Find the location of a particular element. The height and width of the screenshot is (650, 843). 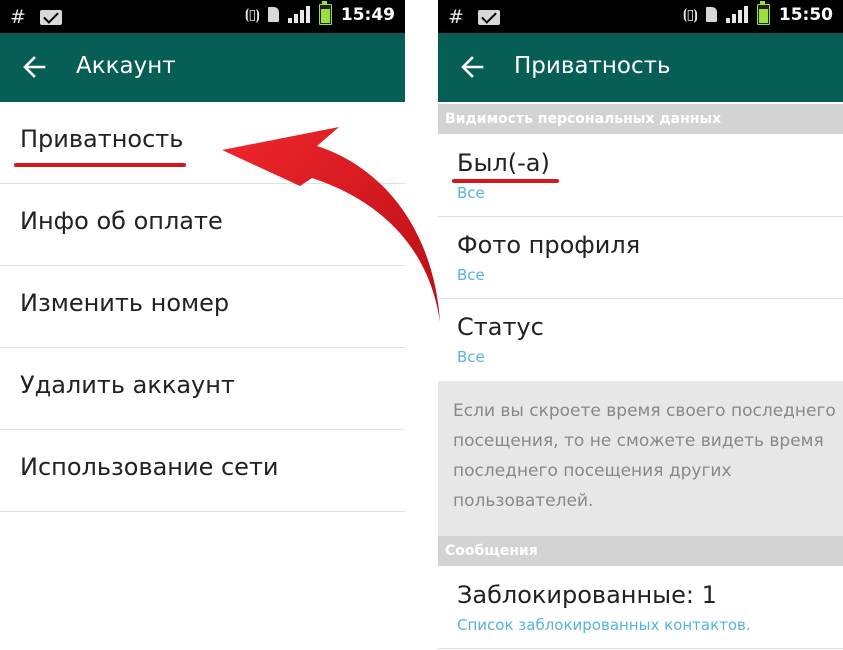

menu-item-change-number: Изменить номер is located at coordinates (202, 307).